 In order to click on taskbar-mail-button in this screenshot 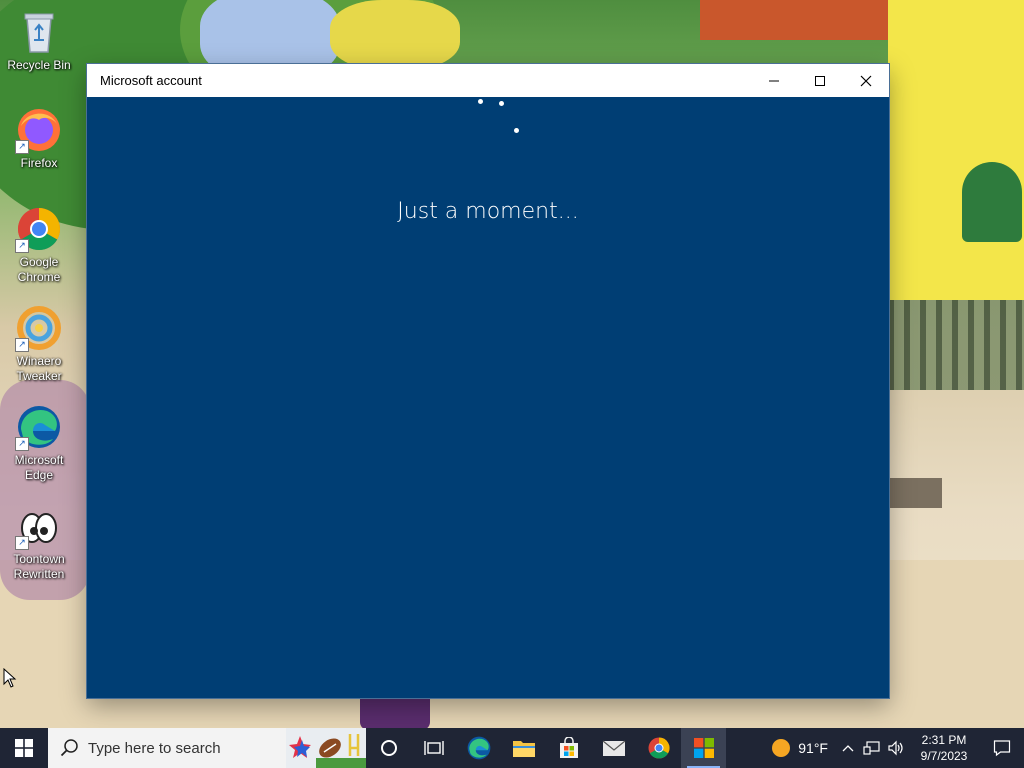, I will do `click(613, 748)`.